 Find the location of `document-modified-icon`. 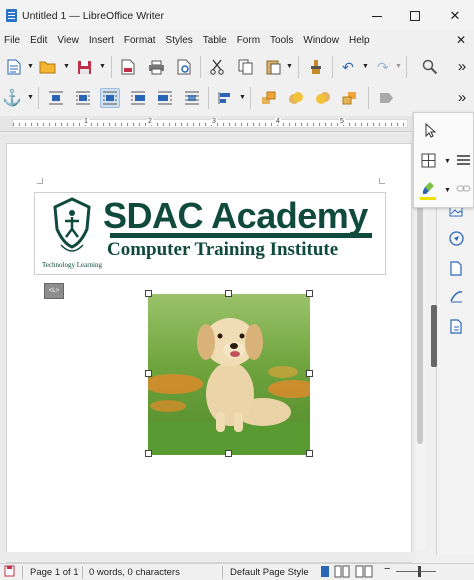

document-modified-icon is located at coordinates (9, 572).